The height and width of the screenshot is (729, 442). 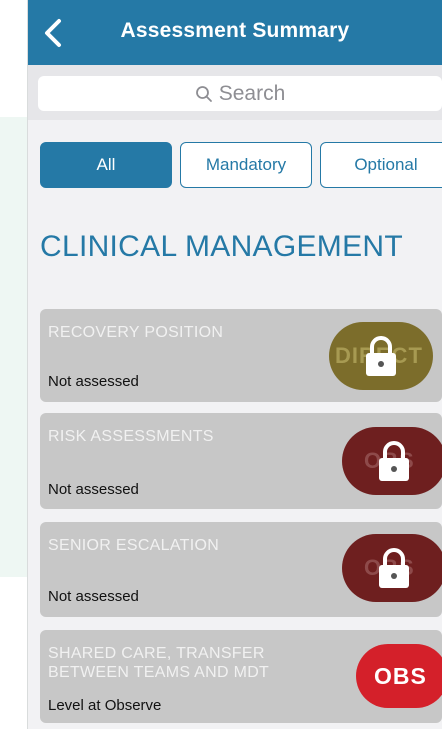 I want to click on assessment-card-recovery-position: RECOVERY POSITION Not assessed DIRECT, so click(x=241, y=355).